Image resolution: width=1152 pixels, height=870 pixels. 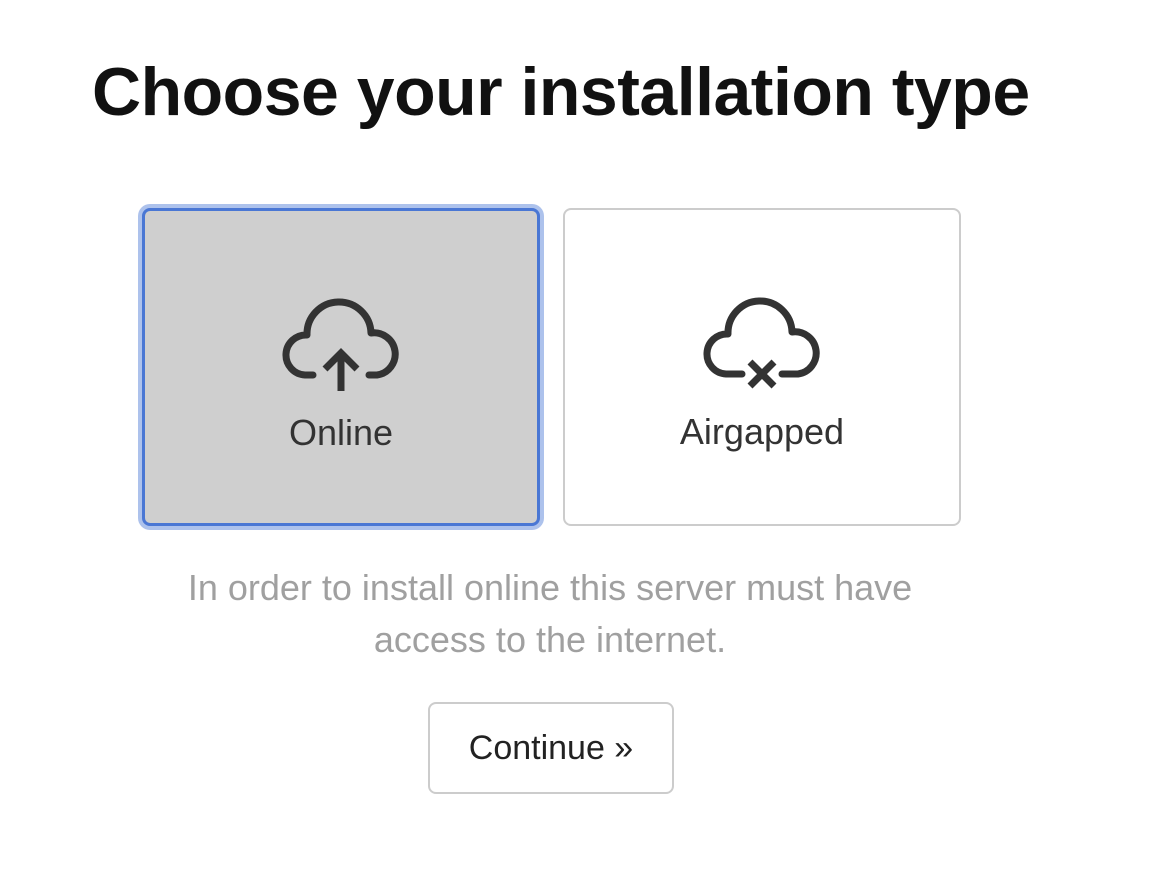 What do you see at coordinates (551, 748) in the screenshot?
I see `continue-button: Continue »` at bounding box center [551, 748].